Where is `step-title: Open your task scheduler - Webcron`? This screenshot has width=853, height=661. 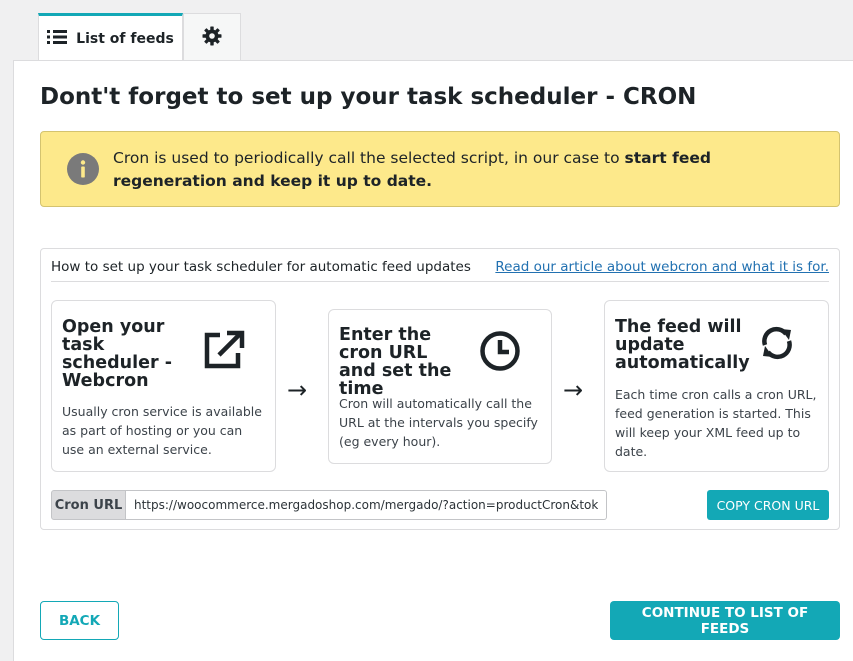
step-title: Open your task scheduler - Webcron is located at coordinates (117, 354).